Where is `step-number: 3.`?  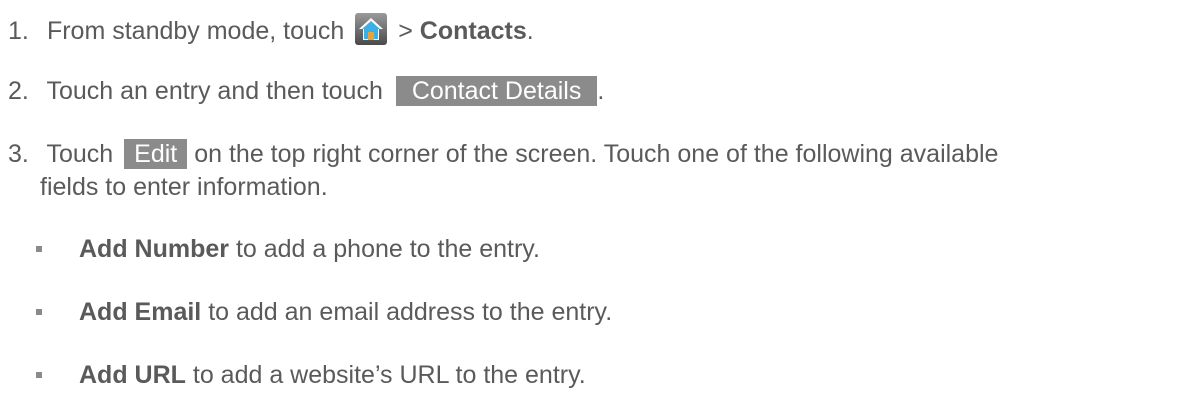
step-number: 3. is located at coordinates (18, 154).